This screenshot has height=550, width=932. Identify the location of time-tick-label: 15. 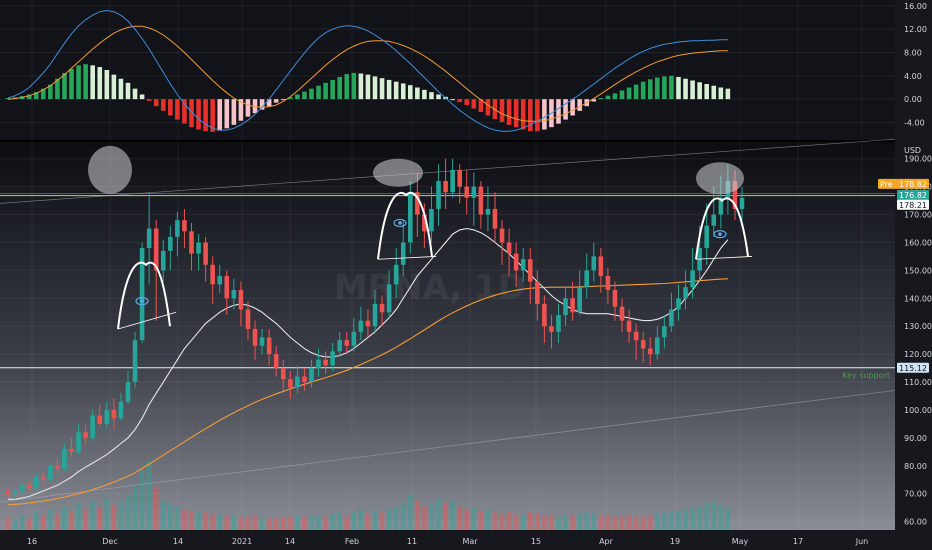
(536, 541).